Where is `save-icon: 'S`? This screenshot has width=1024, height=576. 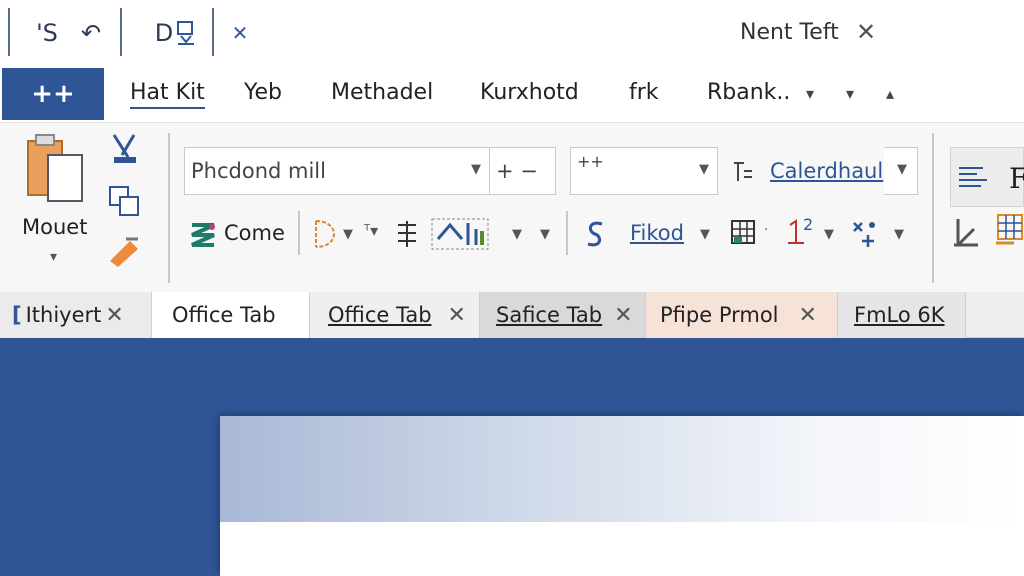 save-icon: 'S is located at coordinates (47, 33).